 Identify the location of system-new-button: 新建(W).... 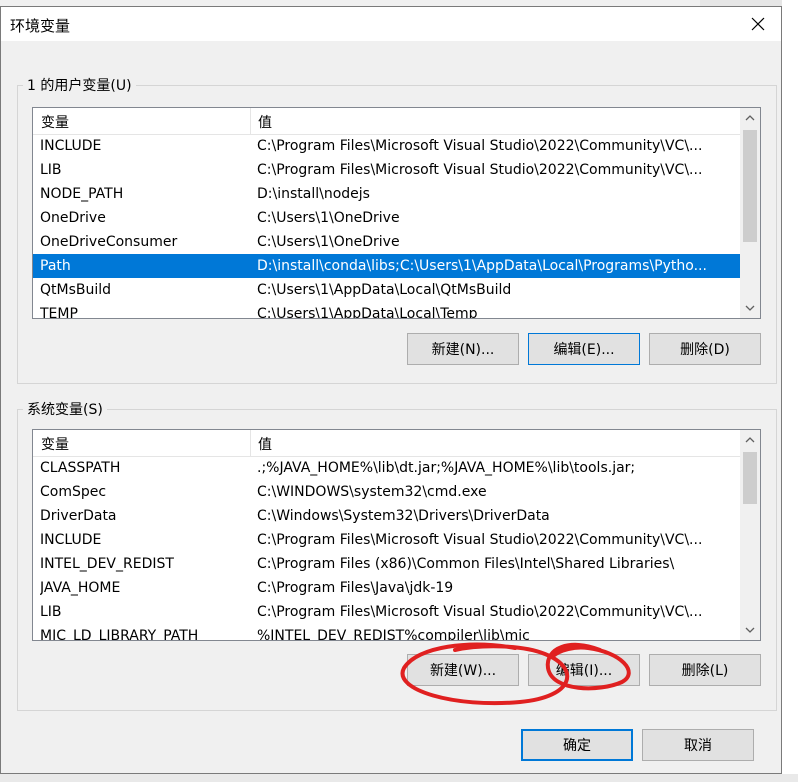
(463, 670).